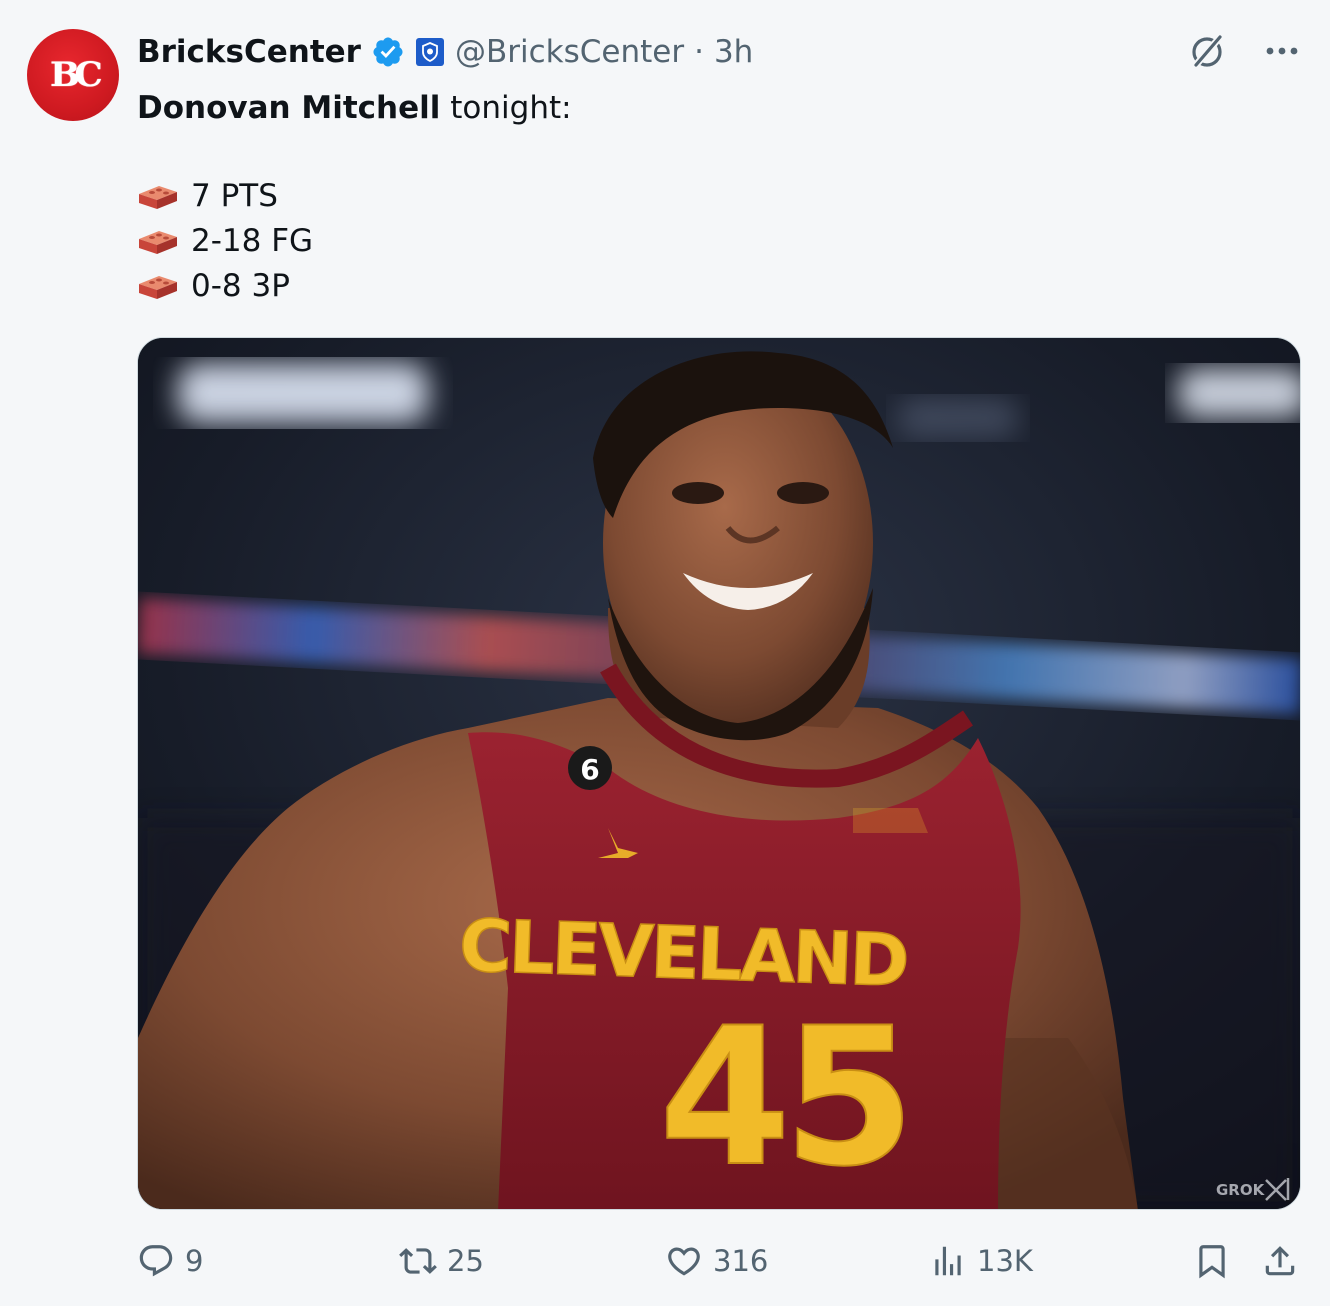  Describe the element at coordinates (234, 195) in the screenshot. I see `stat-points: 7 PTS` at that location.